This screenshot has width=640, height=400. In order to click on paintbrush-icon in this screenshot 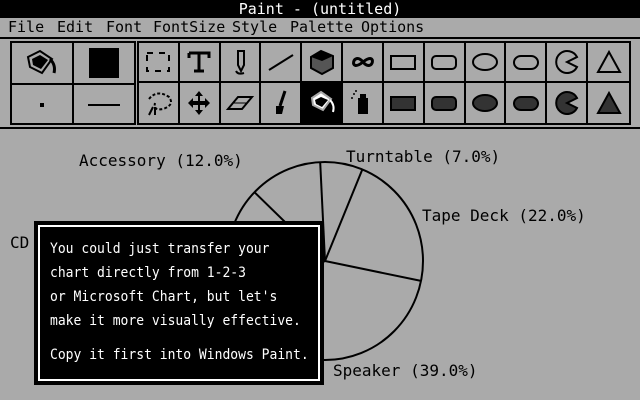, I will do `click(241, 63)`.